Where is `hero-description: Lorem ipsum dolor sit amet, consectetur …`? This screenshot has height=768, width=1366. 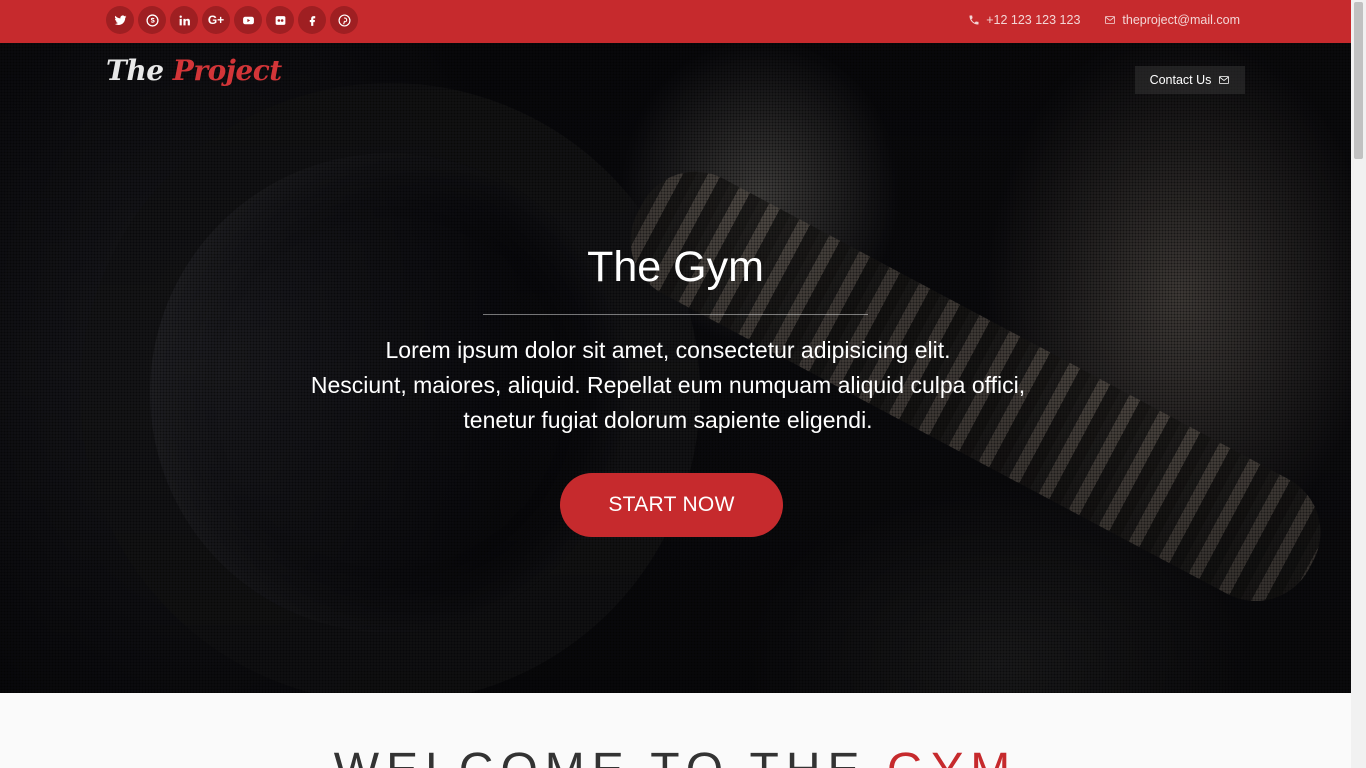 hero-description: Lorem ipsum dolor sit amet, consectetur … is located at coordinates (668, 385).